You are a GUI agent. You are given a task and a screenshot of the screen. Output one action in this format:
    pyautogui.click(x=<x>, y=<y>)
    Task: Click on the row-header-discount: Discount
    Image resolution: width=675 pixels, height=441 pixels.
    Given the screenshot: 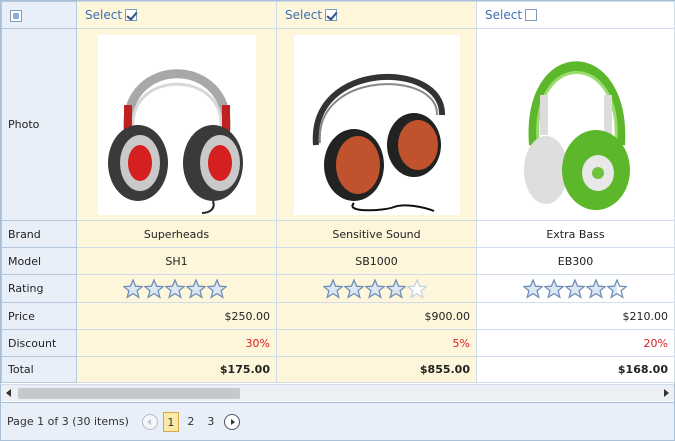 What is the action you would take?
    pyautogui.click(x=39, y=343)
    